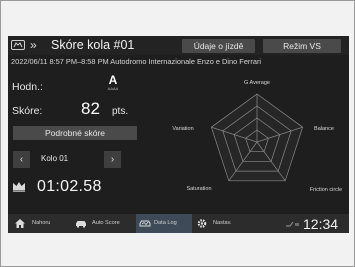  What do you see at coordinates (41, 223) in the screenshot?
I see `nav-home-label: Nahoru` at bounding box center [41, 223].